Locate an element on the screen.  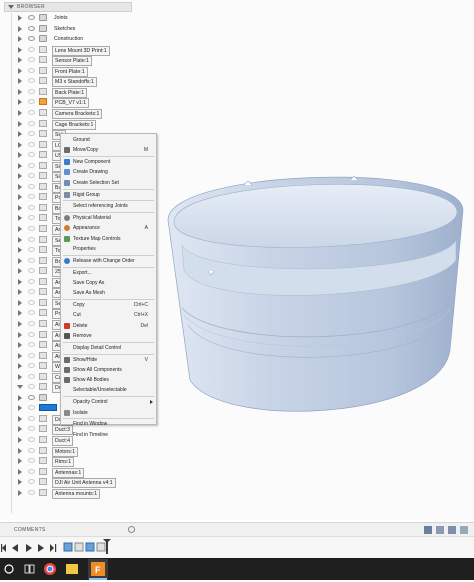
menu-item: Show All Components is located at coordinates (108, 370).